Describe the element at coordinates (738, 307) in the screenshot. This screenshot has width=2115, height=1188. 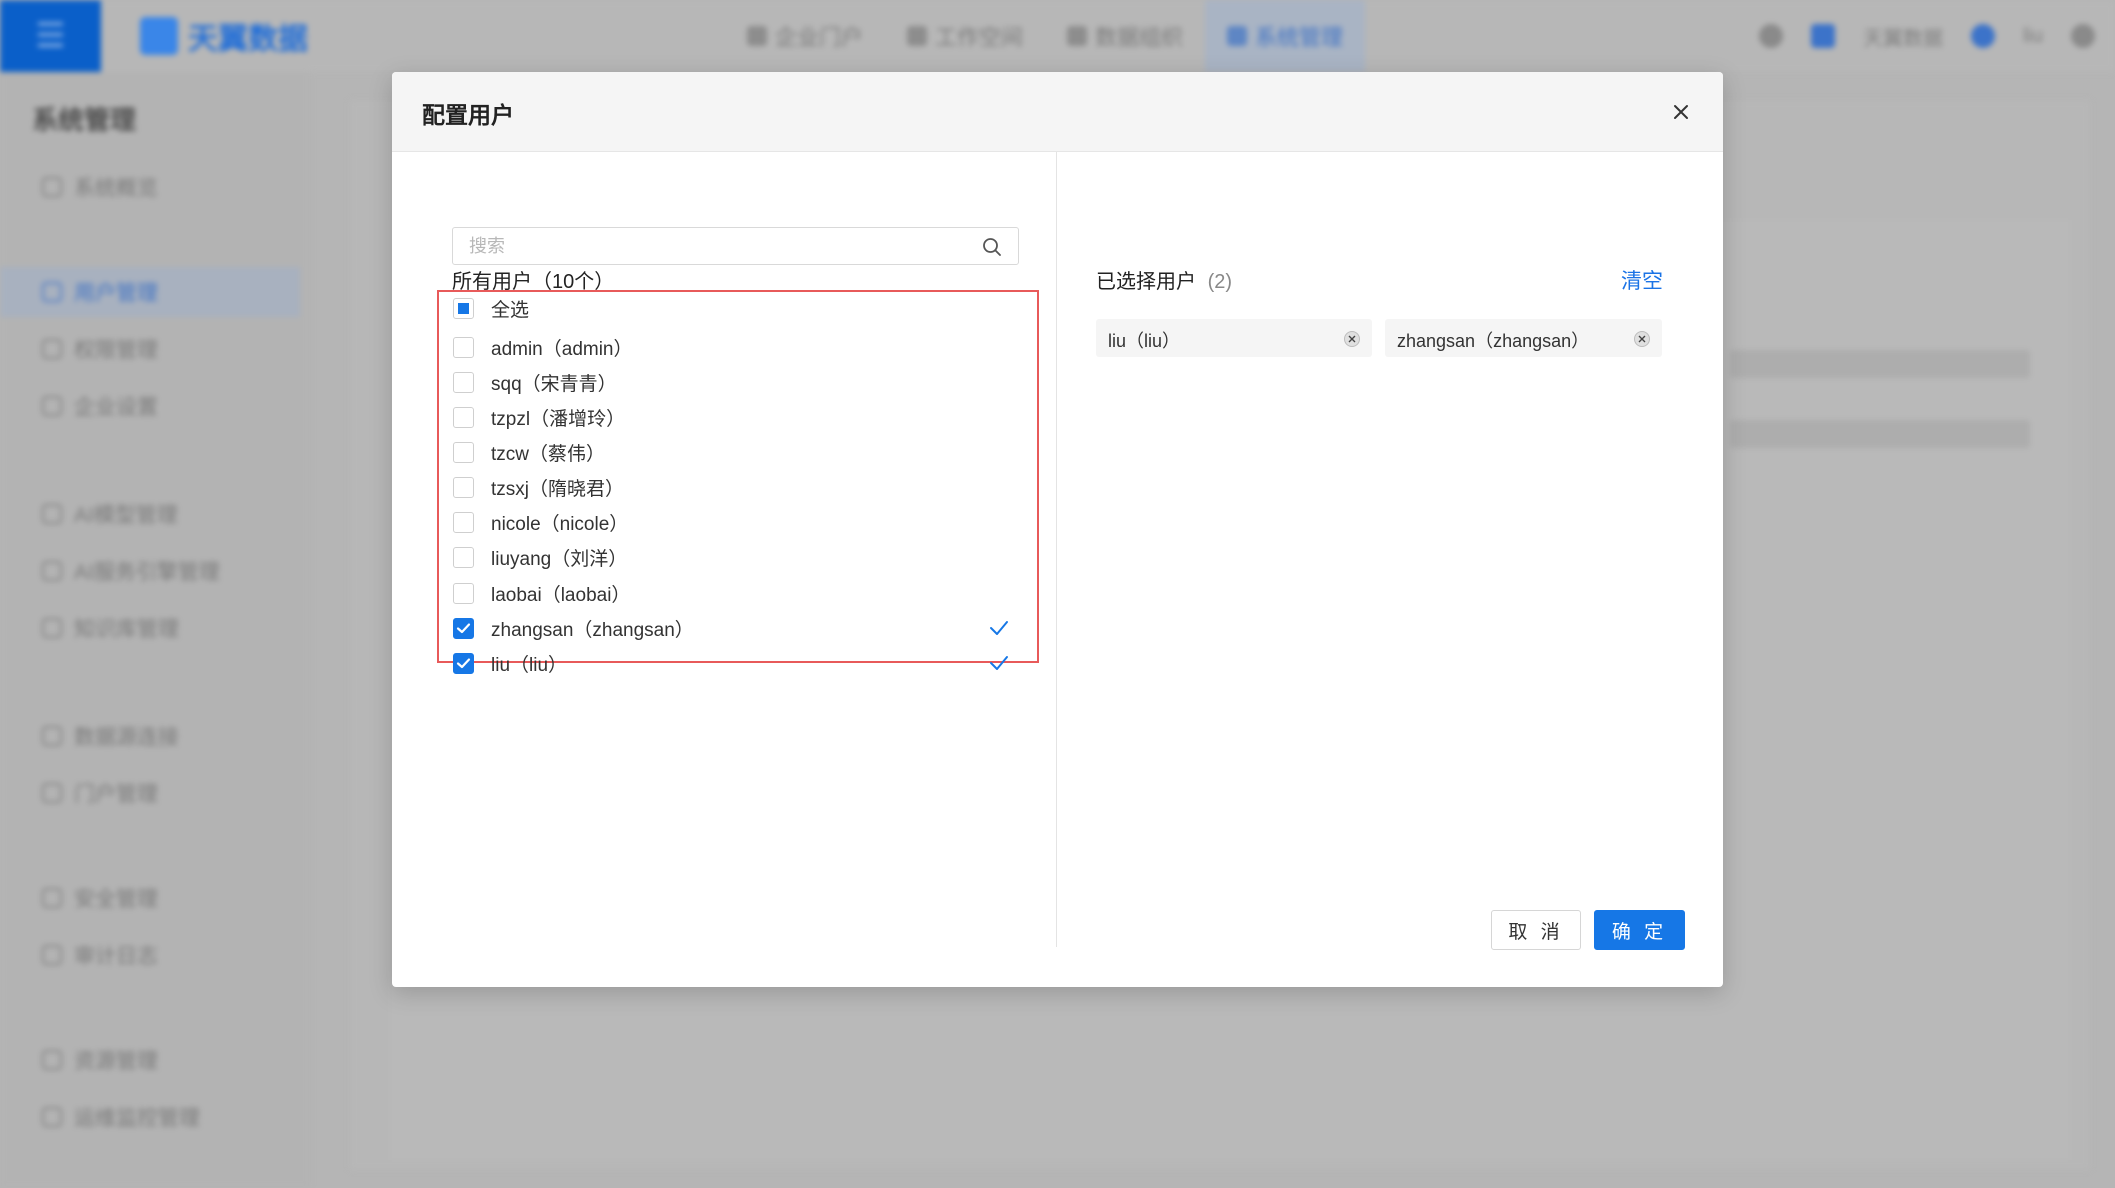
I see `select-all-row: 全选` at that location.